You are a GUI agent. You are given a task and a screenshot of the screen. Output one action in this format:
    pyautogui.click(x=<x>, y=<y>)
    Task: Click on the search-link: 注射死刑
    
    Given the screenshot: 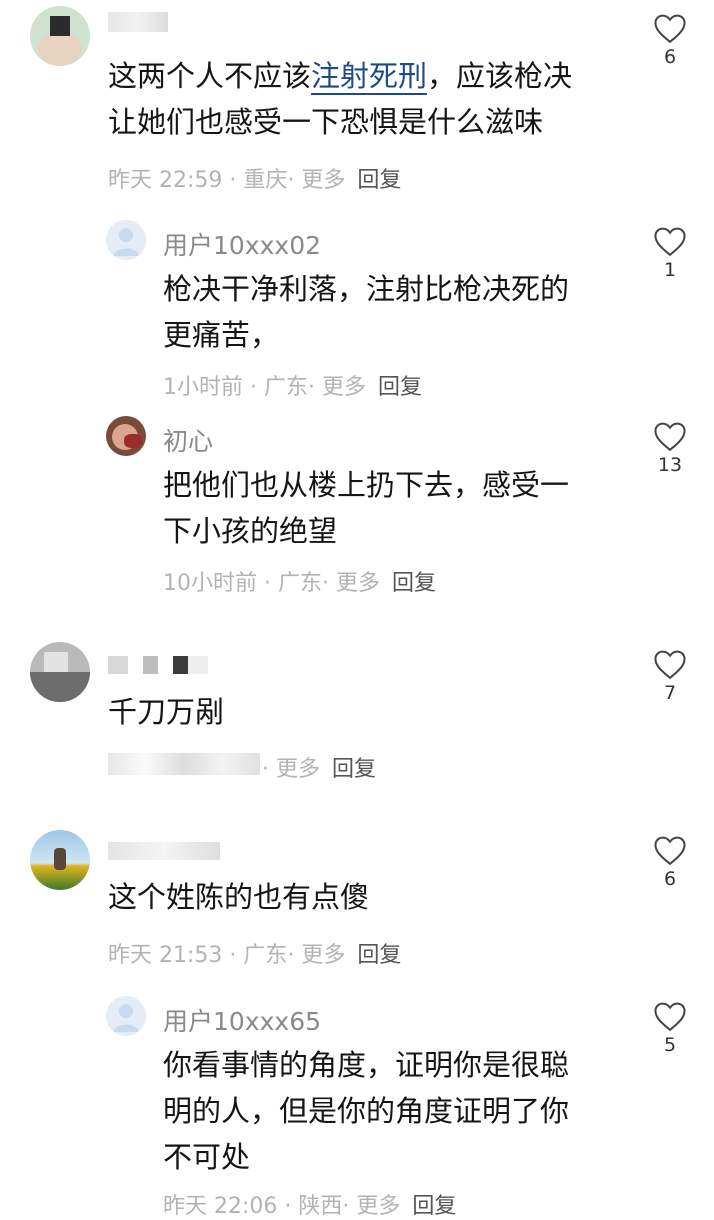 What is the action you would take?
    pyautogui.click(x=369, y=77)
    